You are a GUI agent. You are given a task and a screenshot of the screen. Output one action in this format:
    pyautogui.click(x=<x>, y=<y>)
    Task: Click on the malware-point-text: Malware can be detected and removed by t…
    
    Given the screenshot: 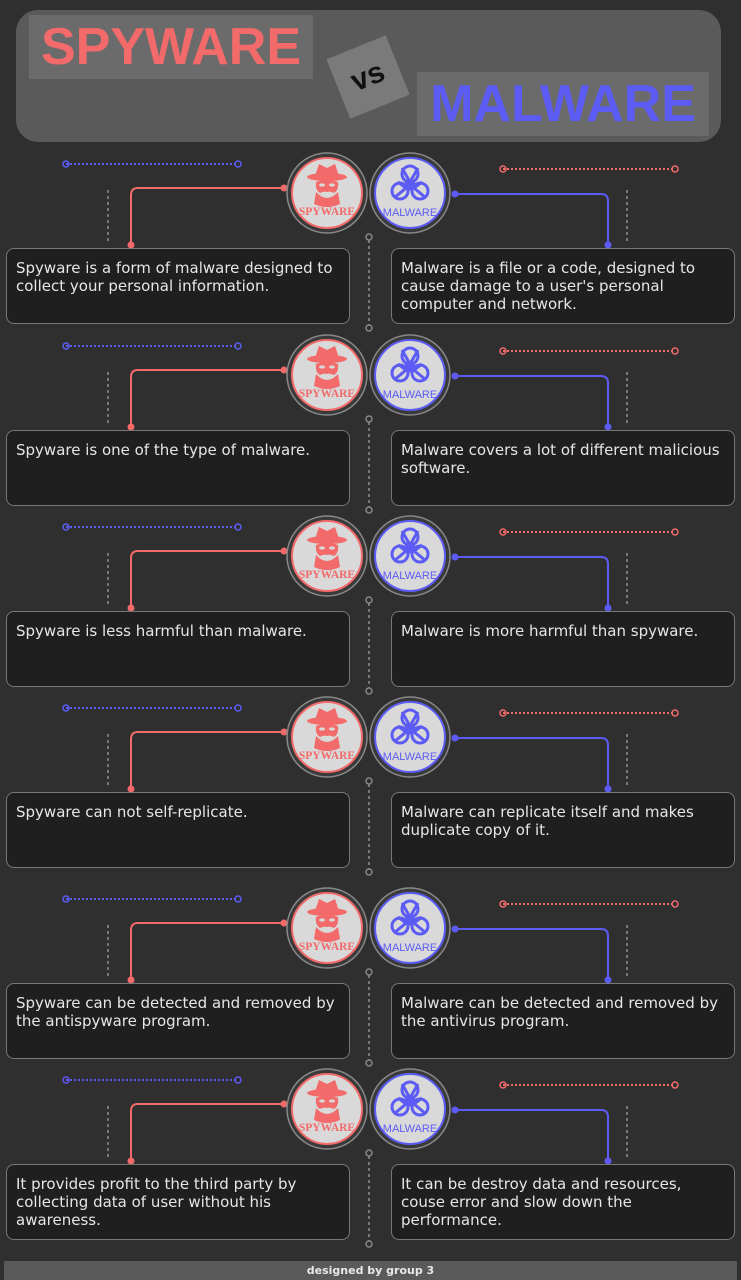 What is the action you would take?
    pyautogui.click(x=559, y=1012)
    